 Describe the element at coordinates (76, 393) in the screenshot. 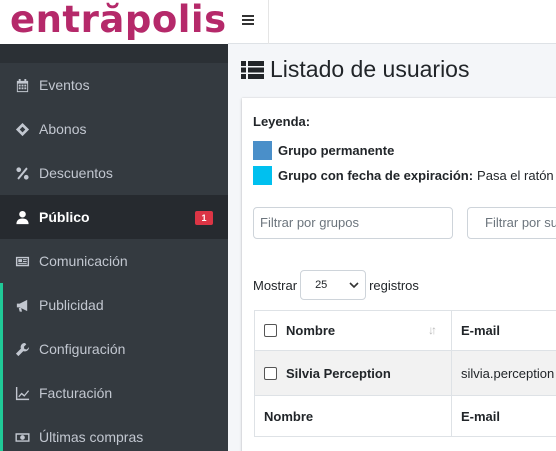

I see `sidebar-item-label: Facturación` at that location.